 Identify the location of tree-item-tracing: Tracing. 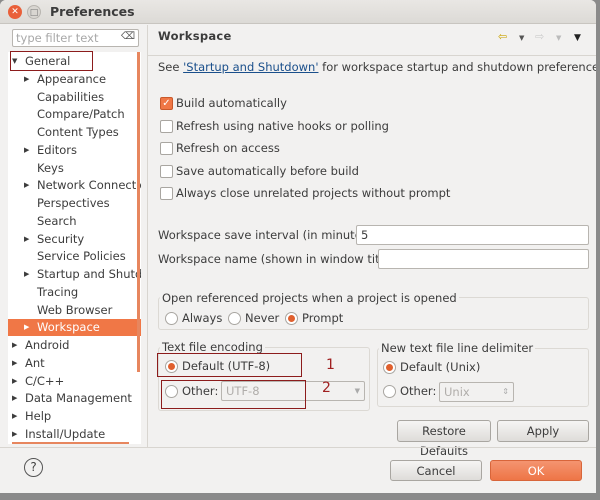
(74, 292).